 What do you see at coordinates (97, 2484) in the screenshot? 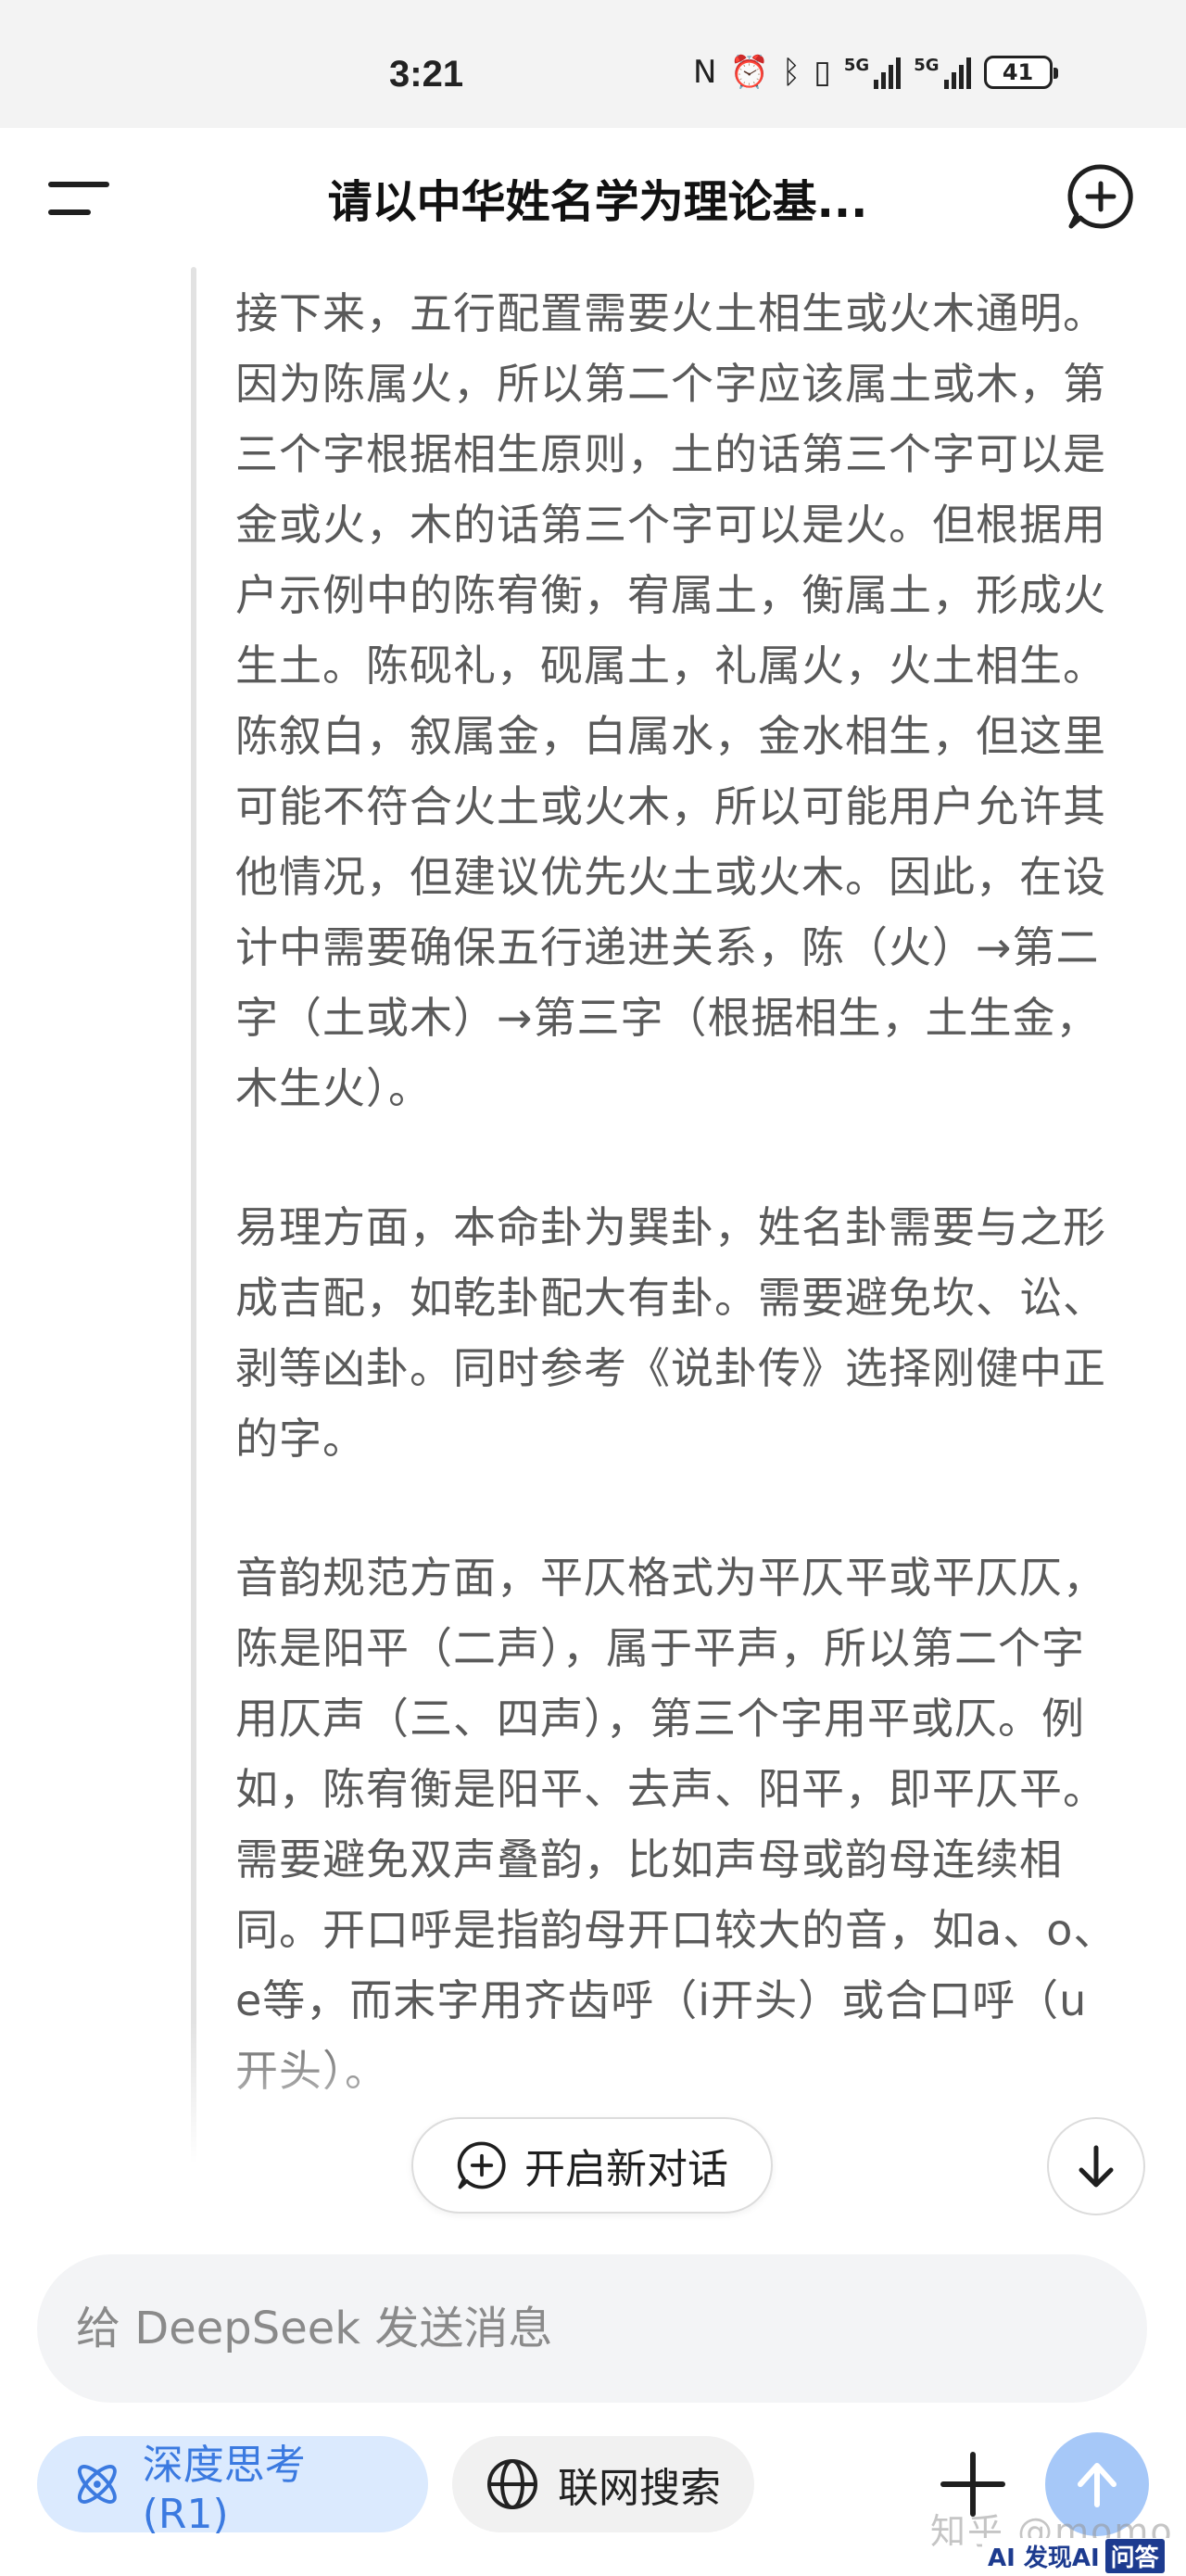
I see `atom-icon` at bounding box center [97, 2484].